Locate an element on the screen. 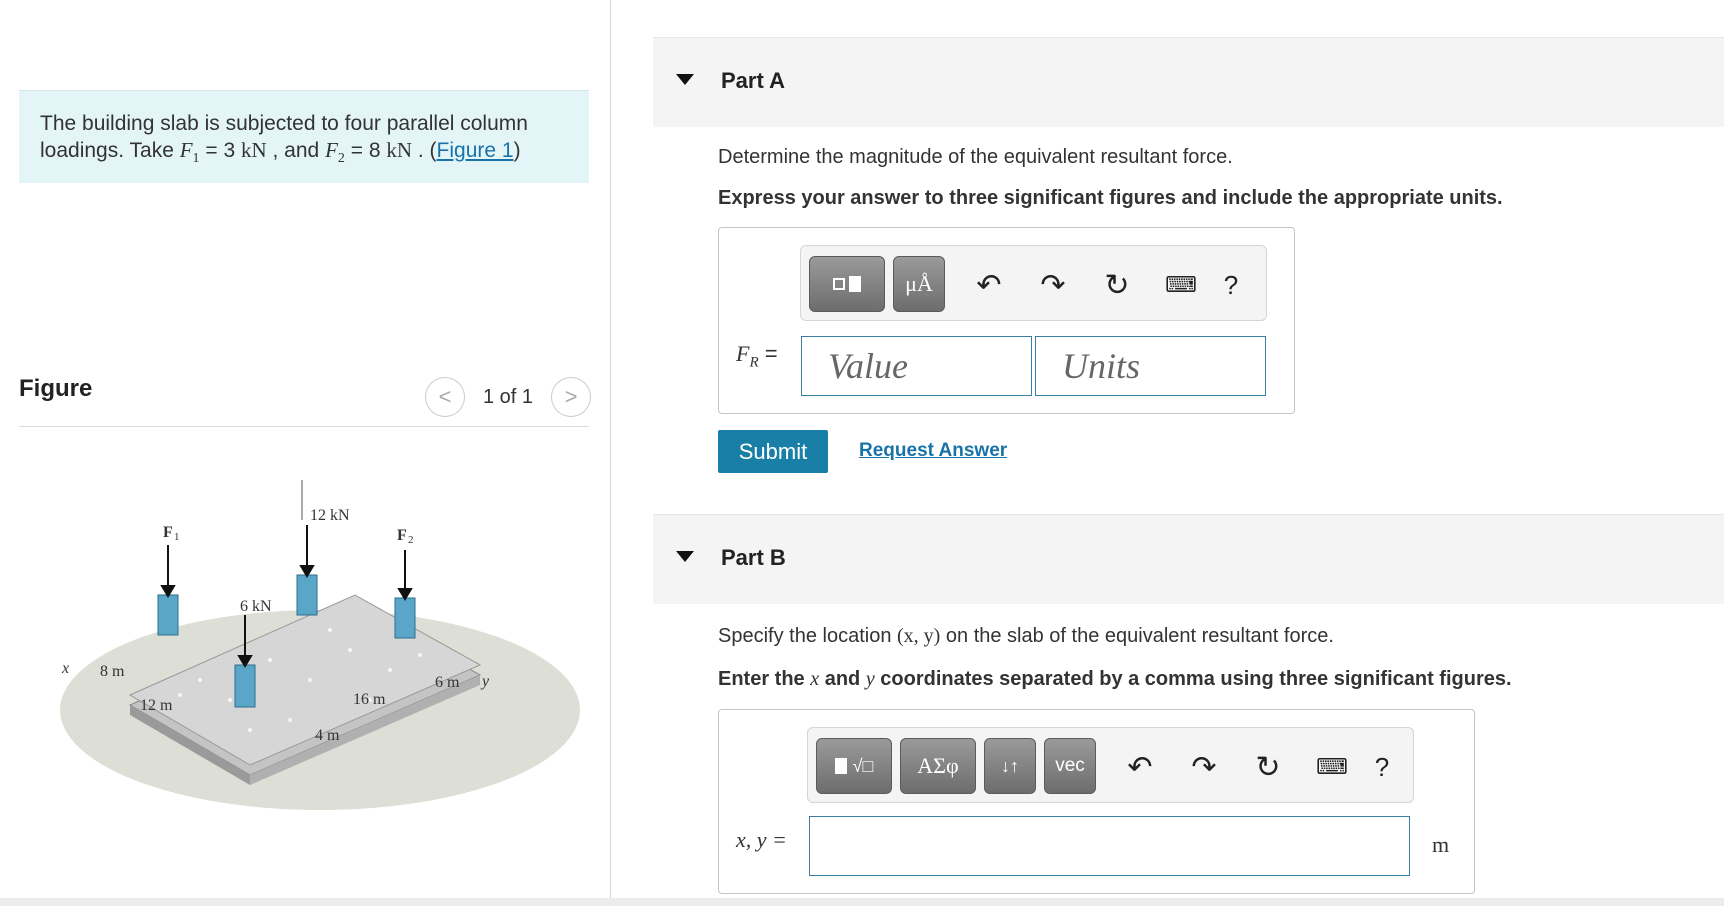  y-symbol: y is located at coordinates (870, 679).